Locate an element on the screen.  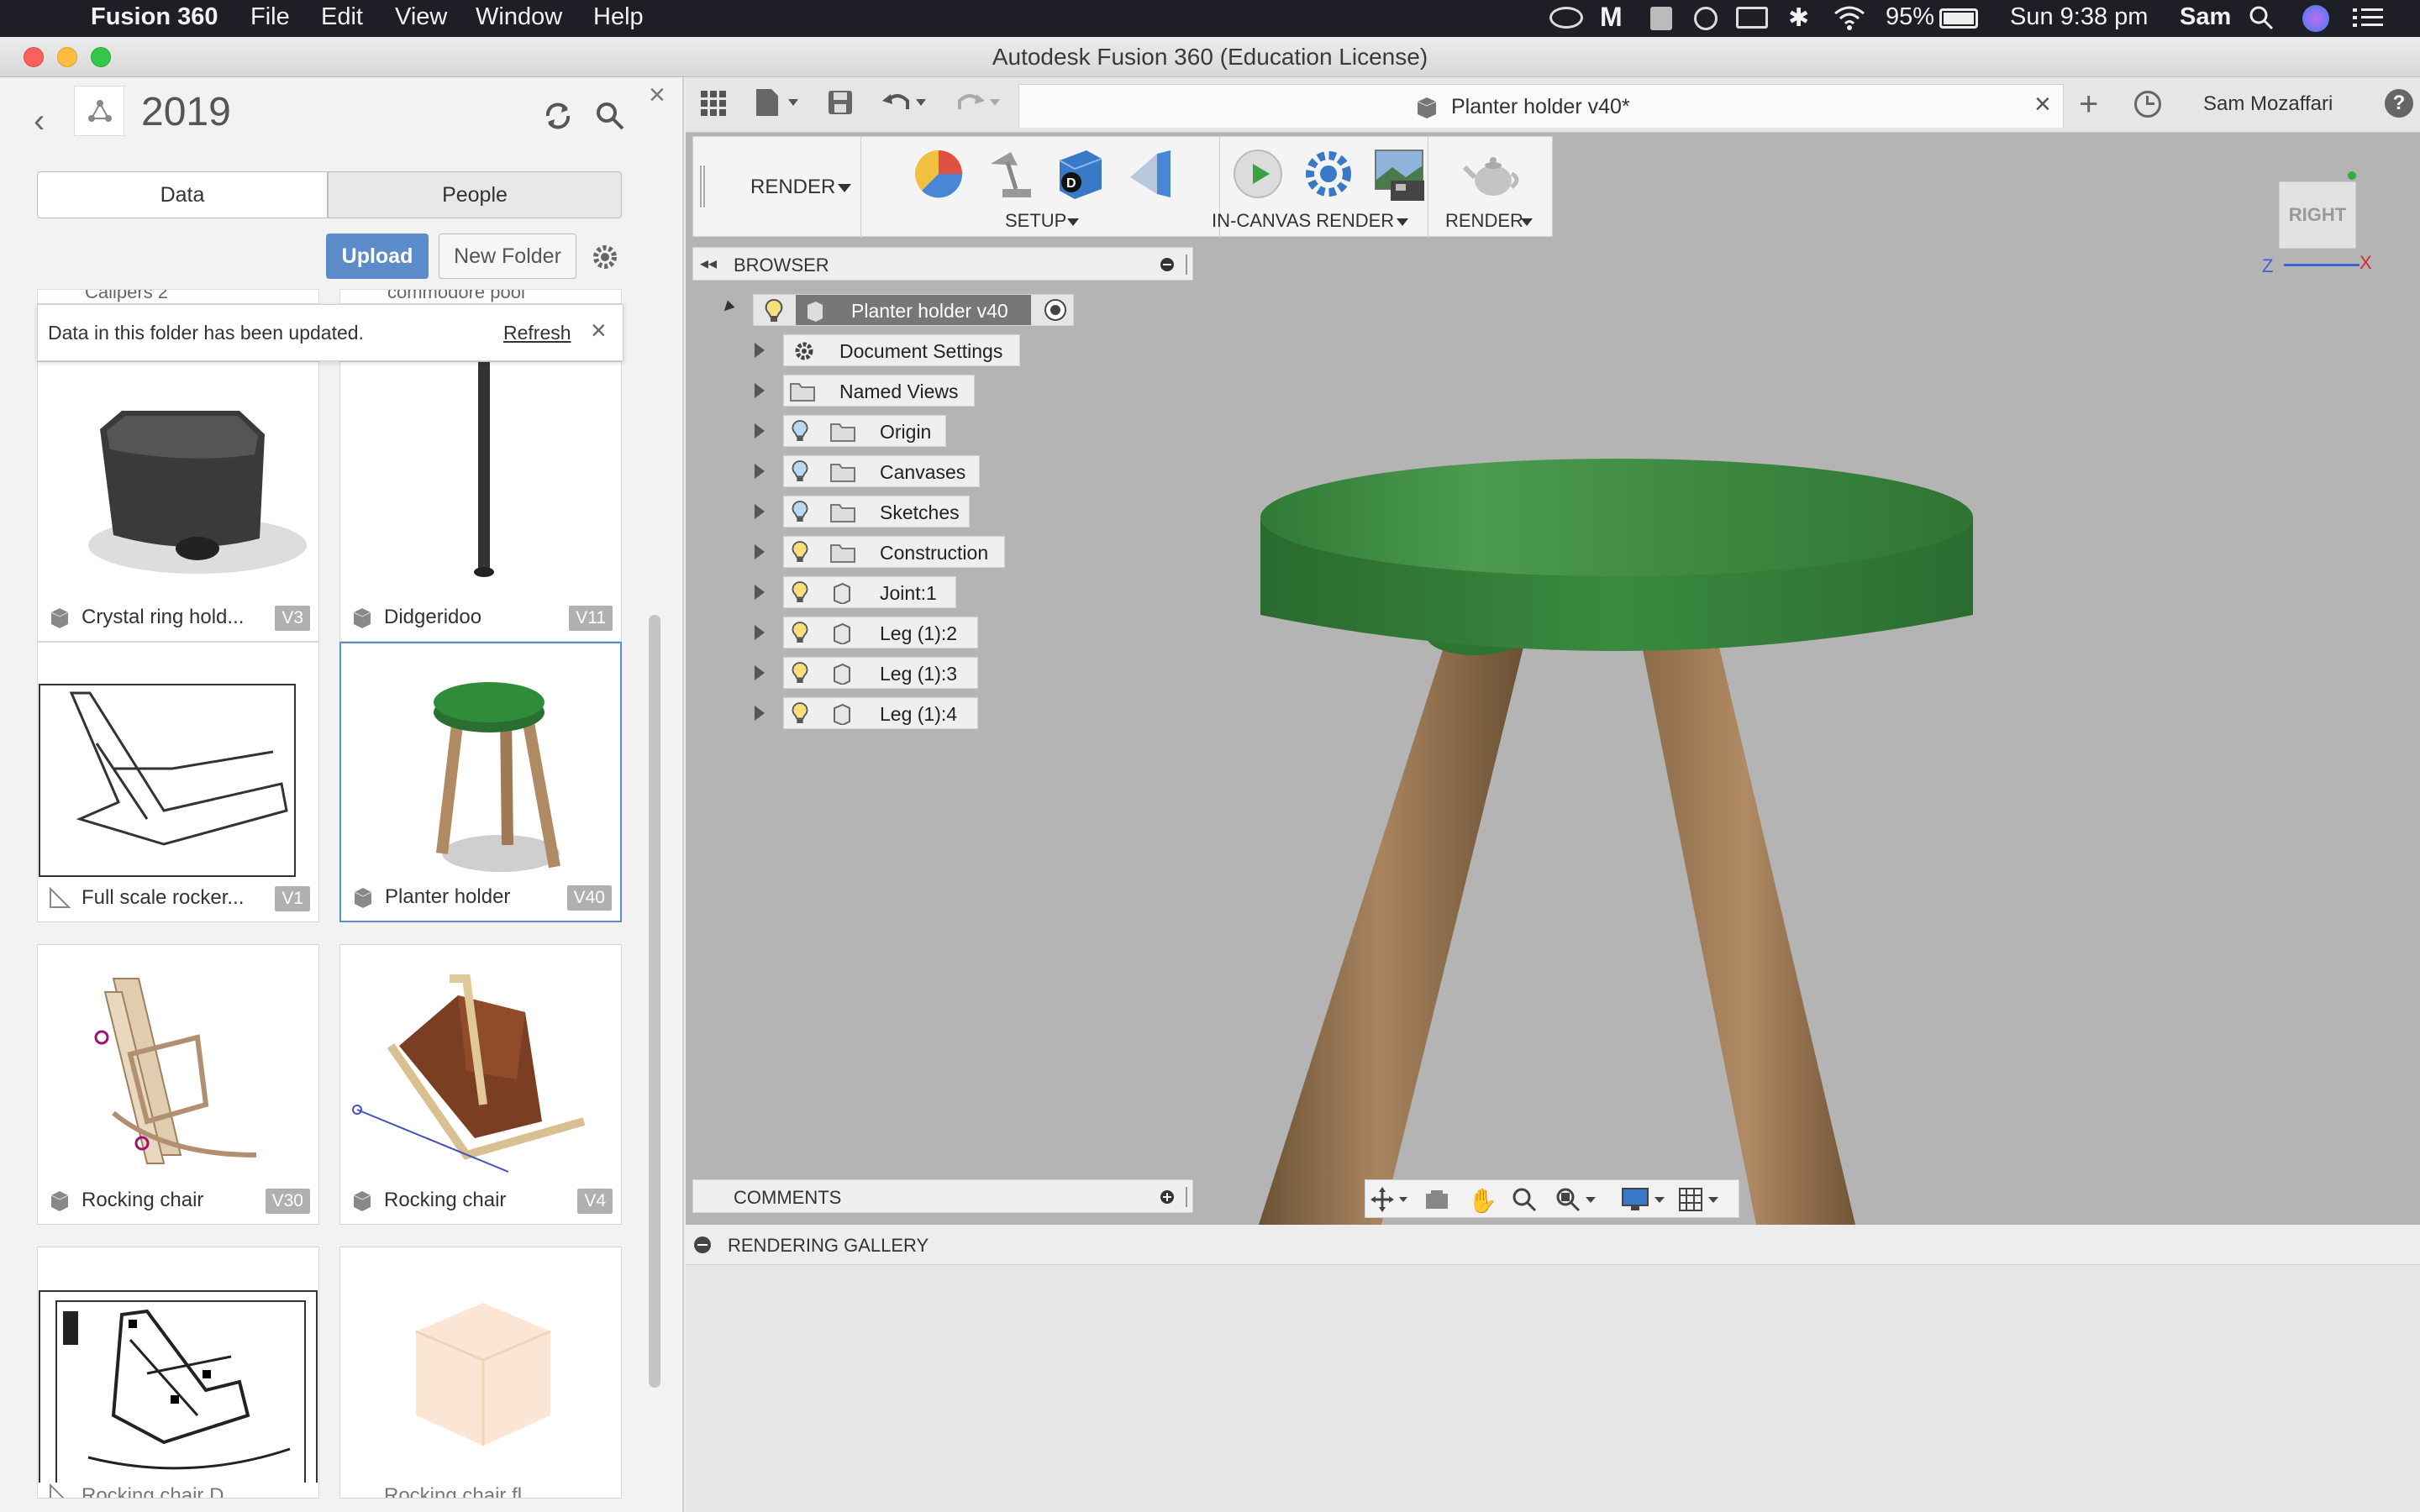
wifi-icon is located at coordinates (1849, 21).